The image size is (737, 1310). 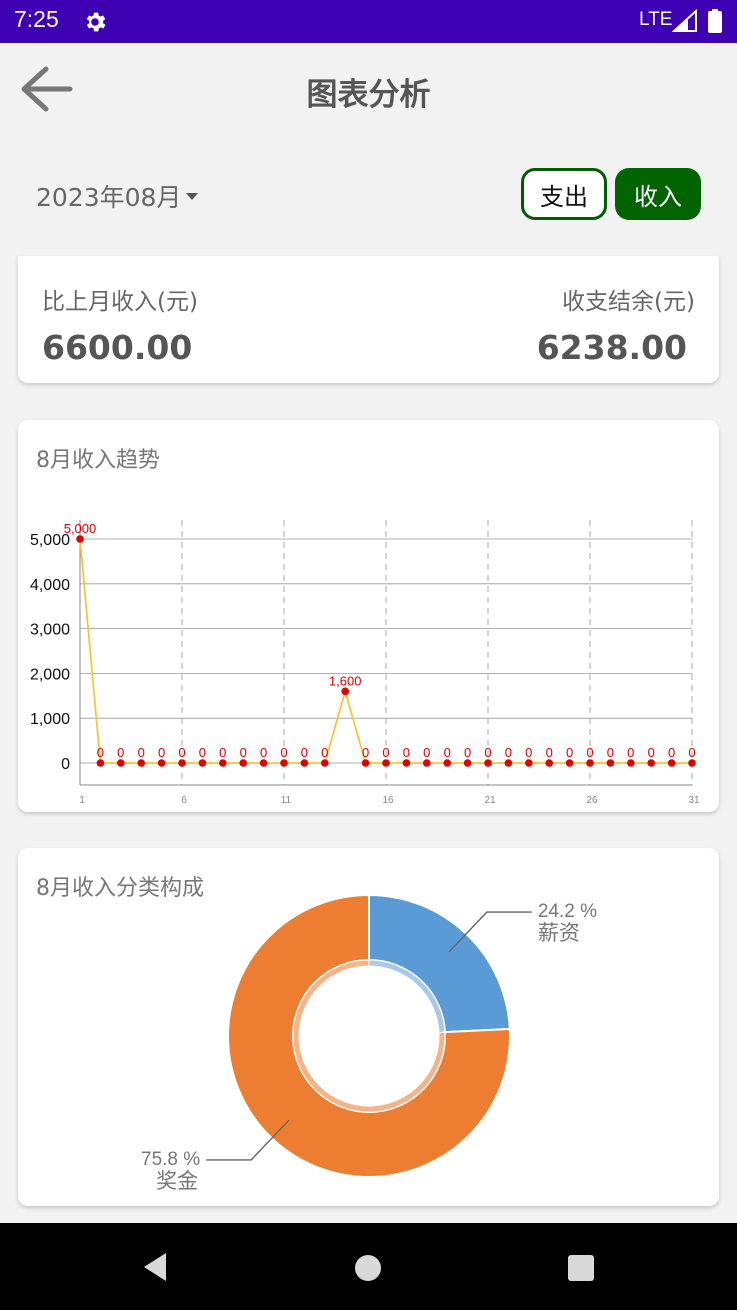 I want to click on previous-month-income-value: 6600.00, so click(x=117, y=347).